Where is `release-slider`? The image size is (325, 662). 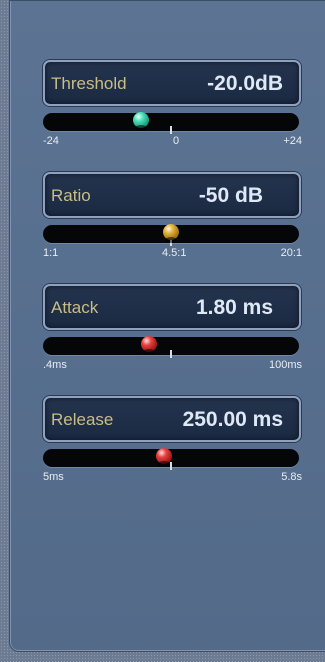
release-slider is located at coordinates (171, 459).